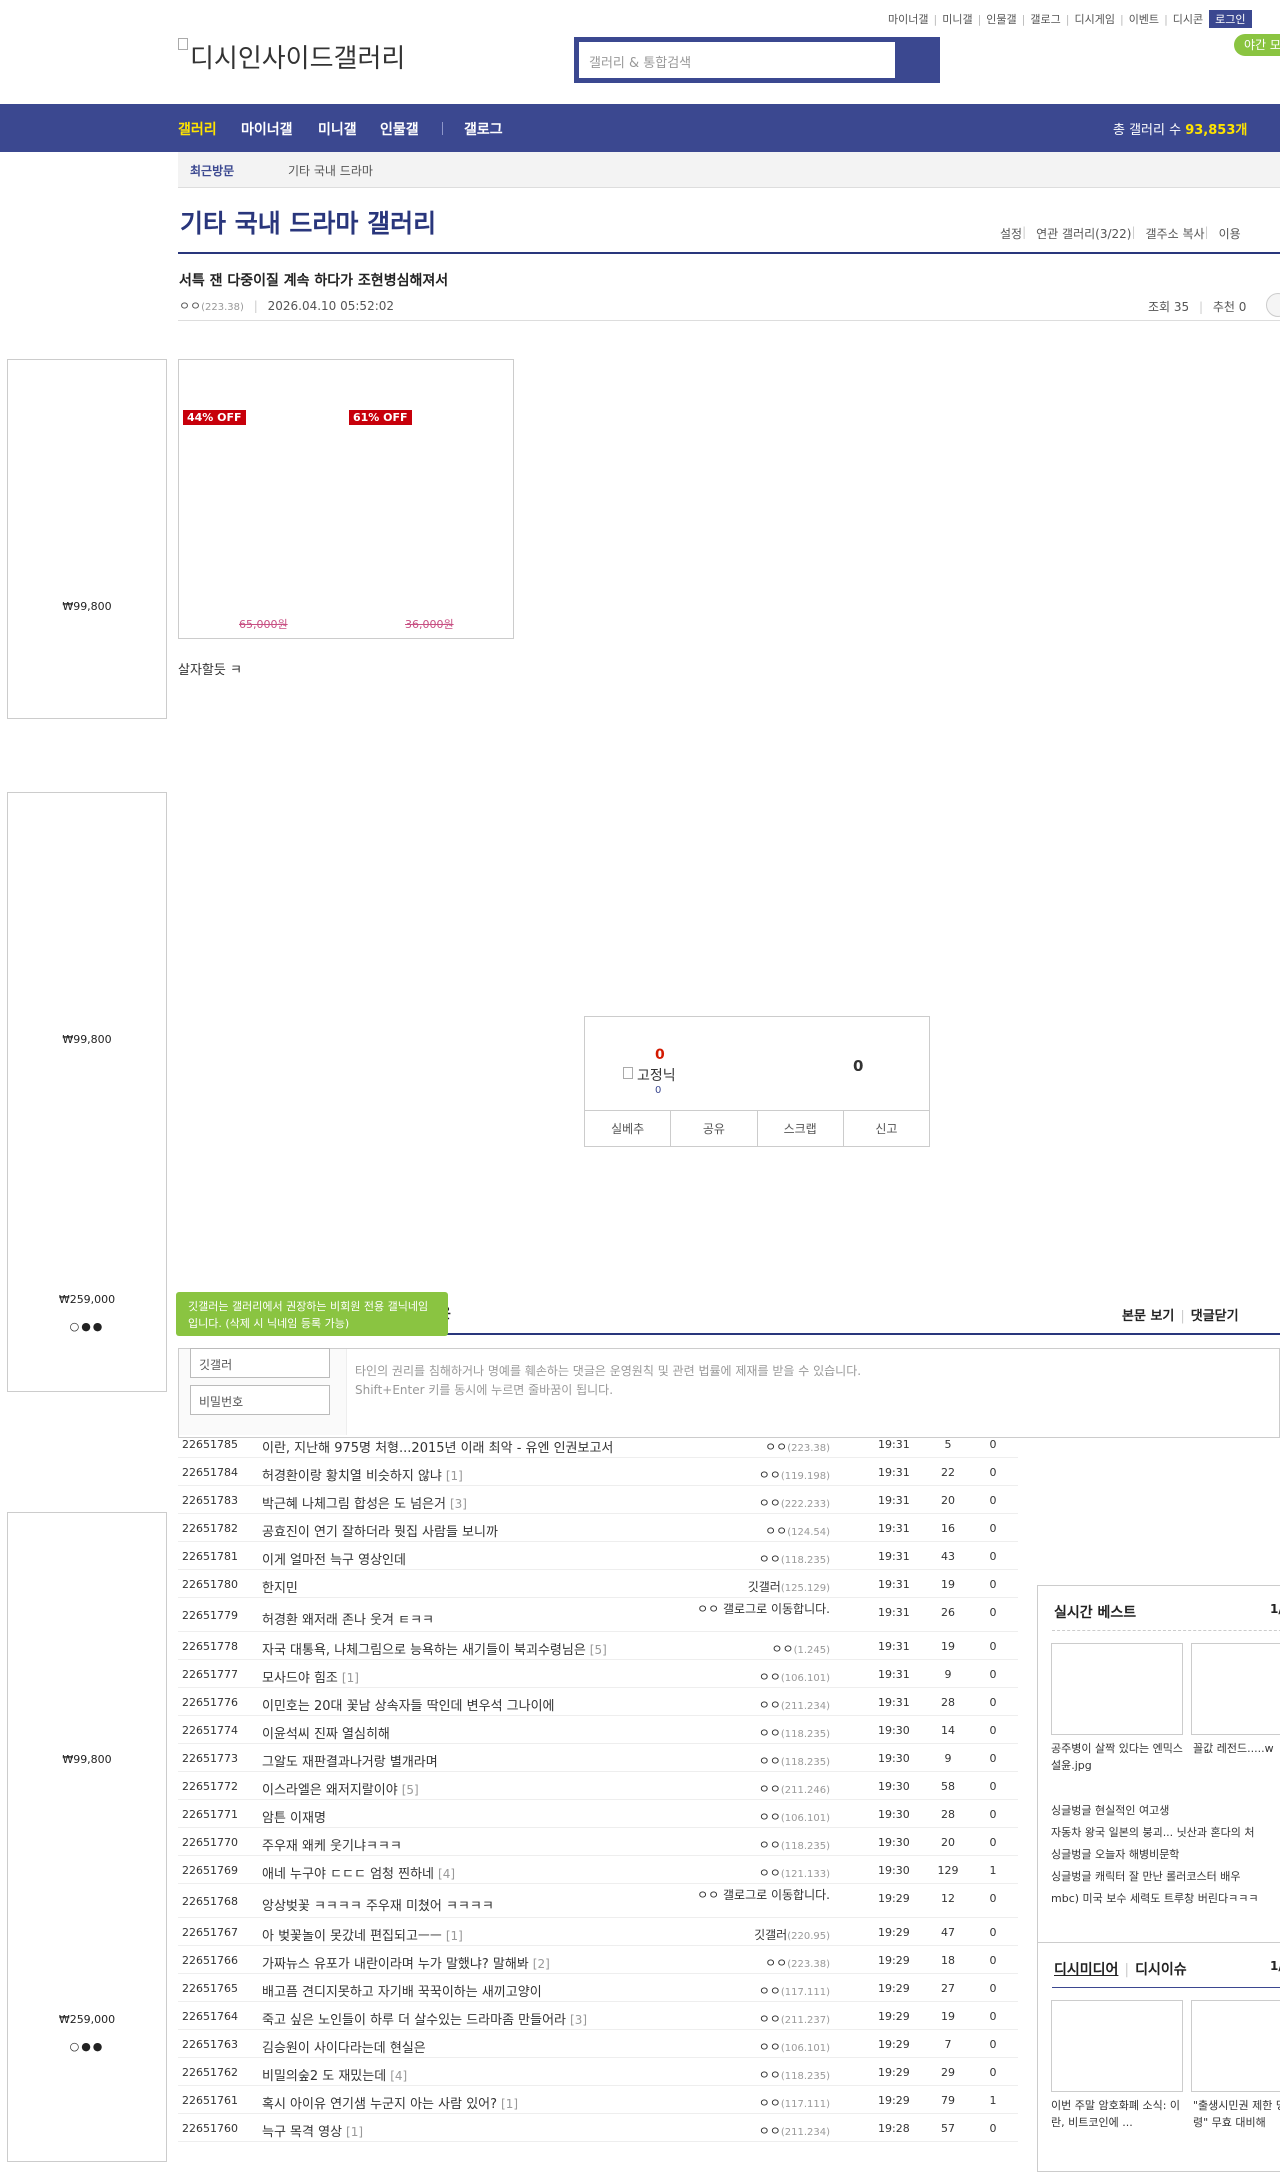 This screenshot has height=2172, width=1280. What do you see at coordinates (267, 129) in the screenshot?
I see `nav-minor-gall: 마이너갤` at bounding box center [267, 129].